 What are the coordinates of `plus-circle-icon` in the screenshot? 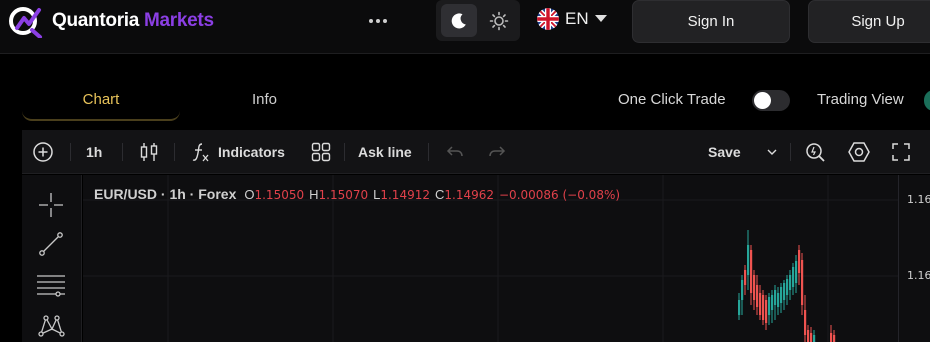 It's located at (43, 152).